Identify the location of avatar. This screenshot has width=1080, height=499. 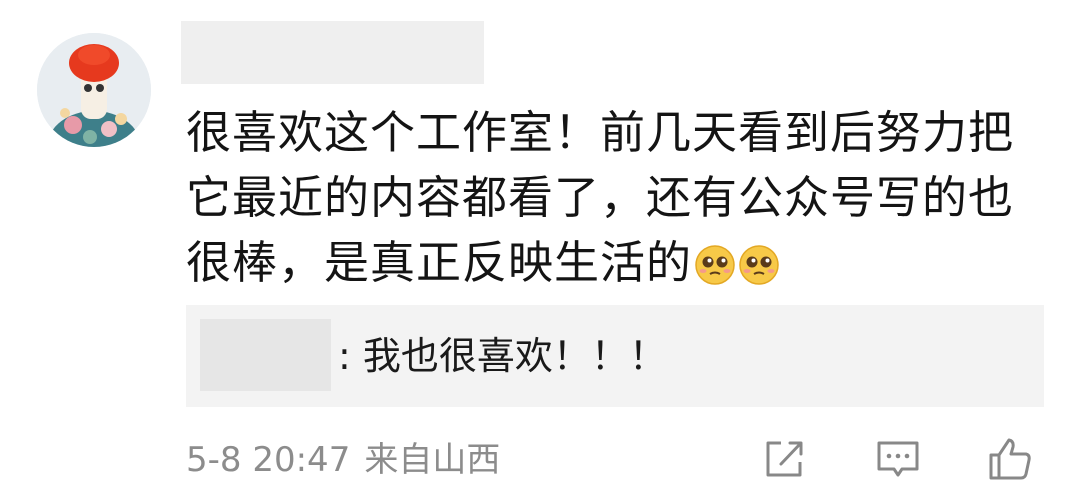
(94, 90).